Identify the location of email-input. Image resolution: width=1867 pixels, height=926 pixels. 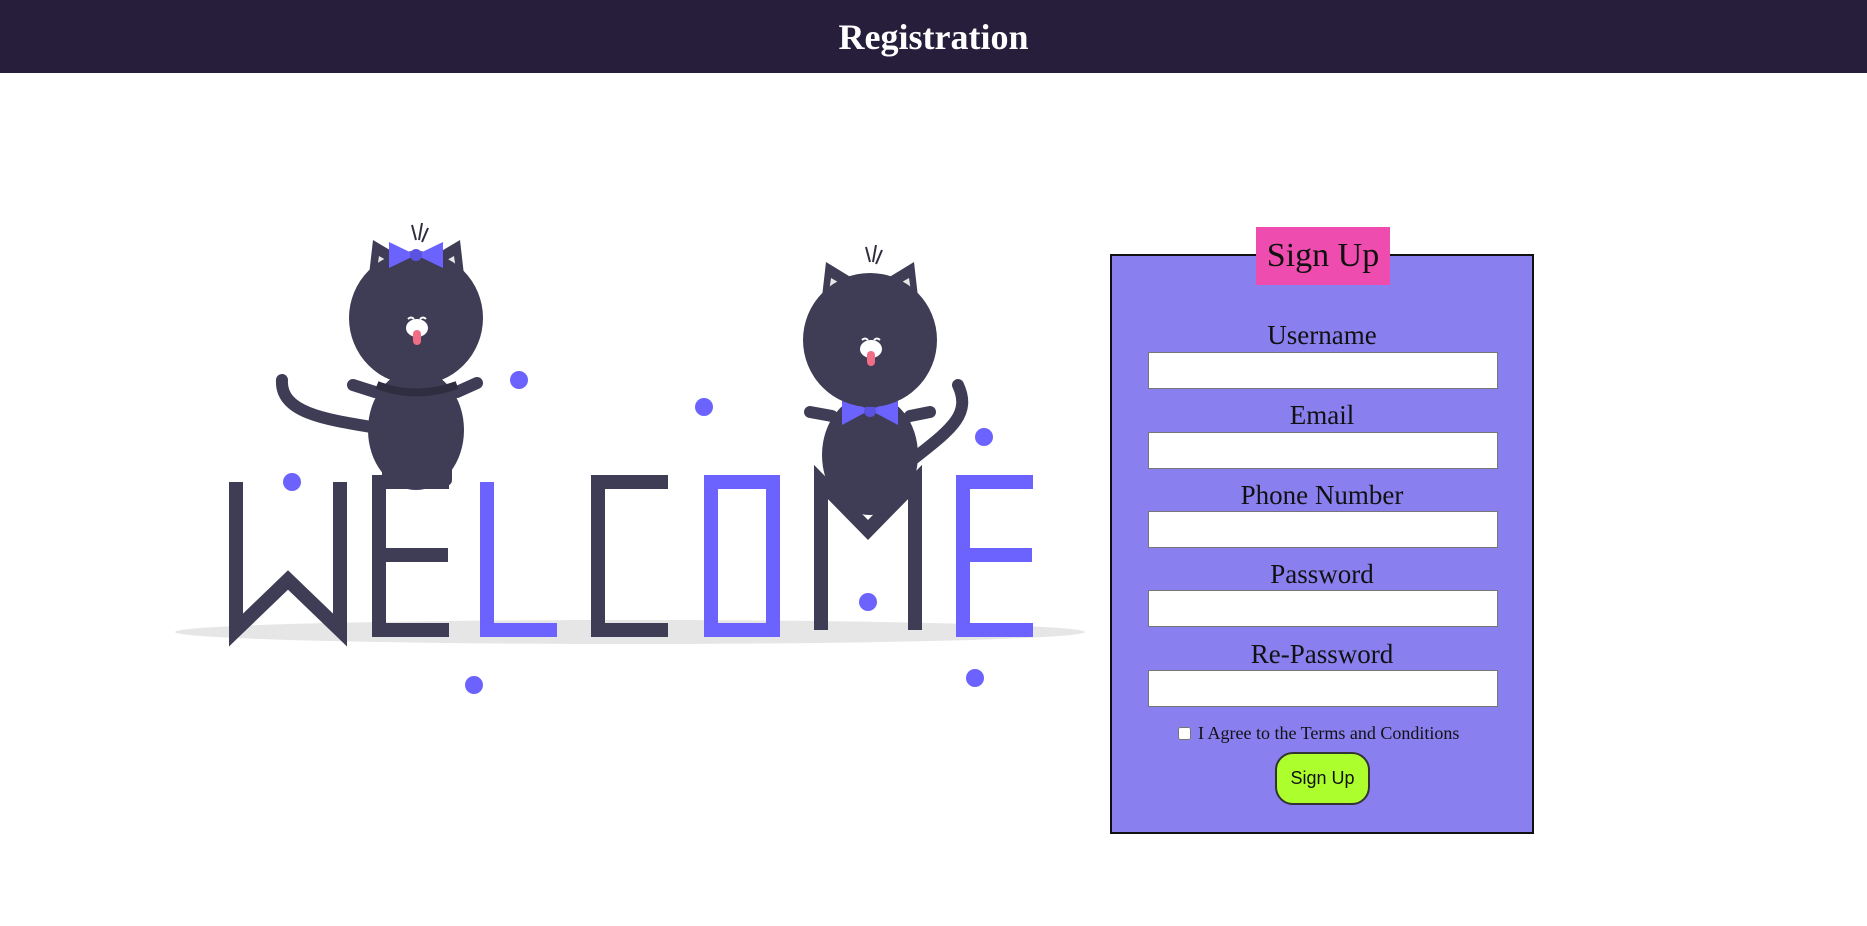
(1323, 450).